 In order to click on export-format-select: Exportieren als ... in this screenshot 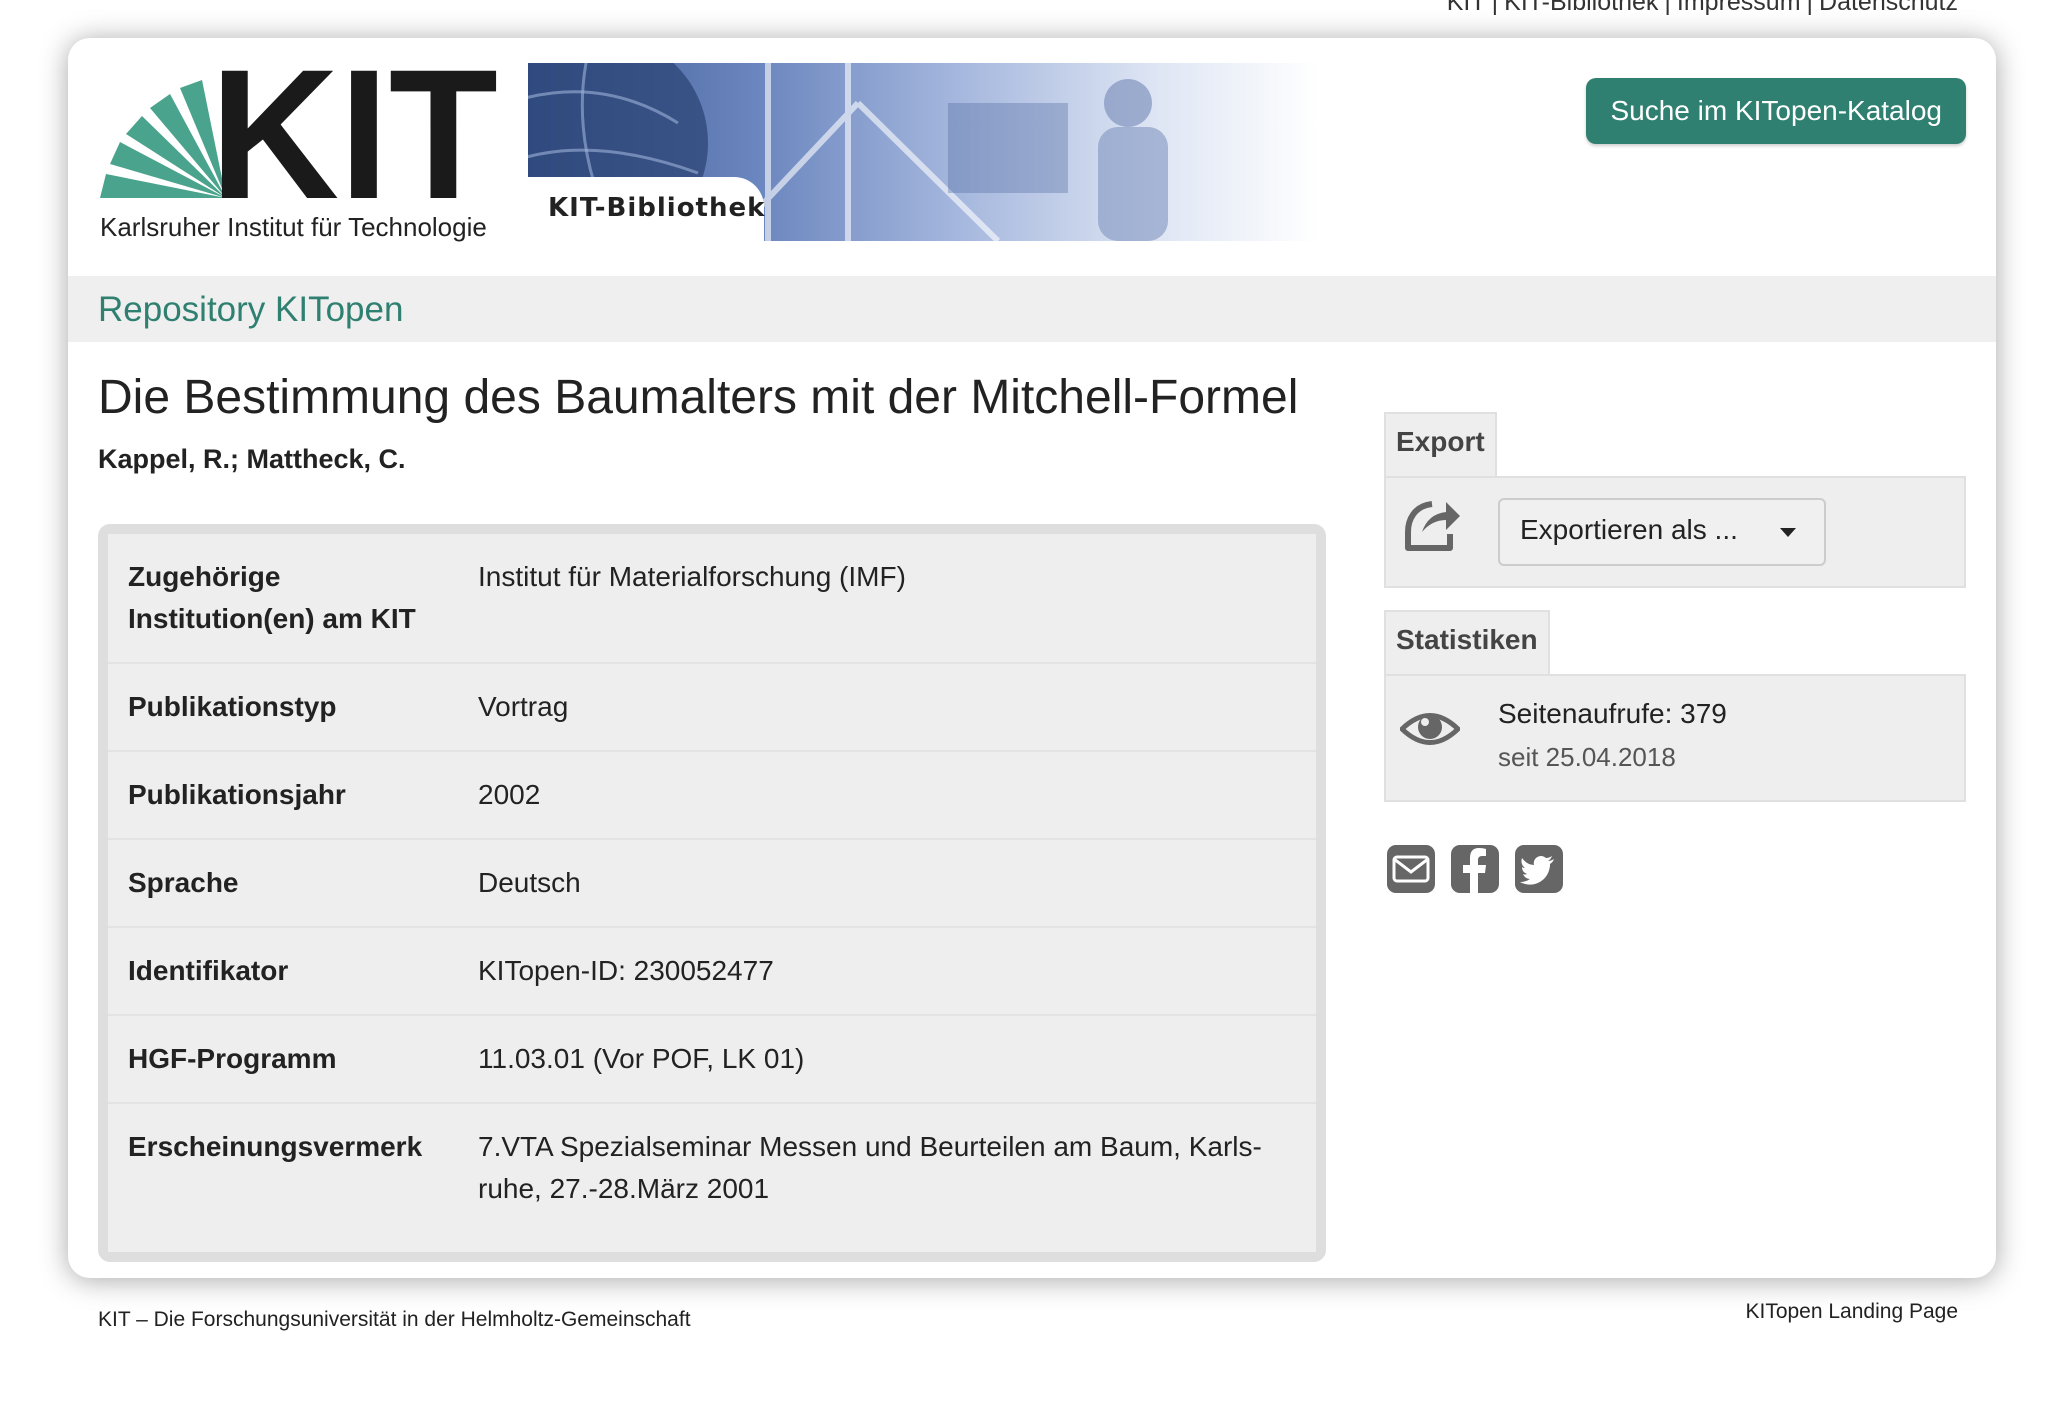, I will do `click(1662, 532)`.